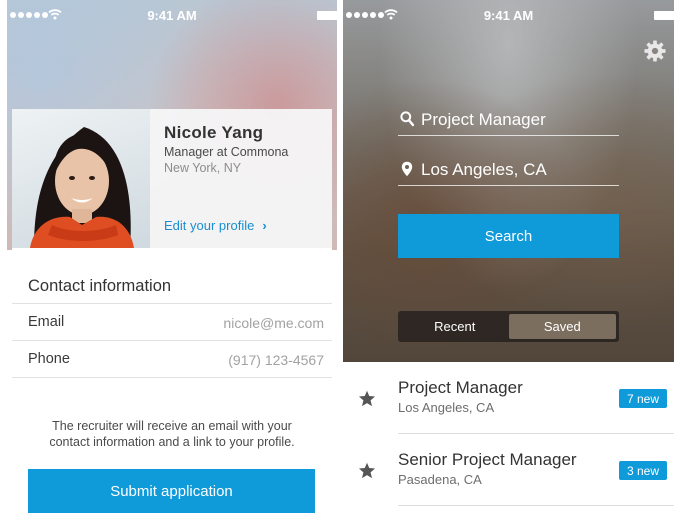 This screenshot has width=680, height=520. I want to click on saved-search-location: Los Angeles, CA, so click(446, 407).